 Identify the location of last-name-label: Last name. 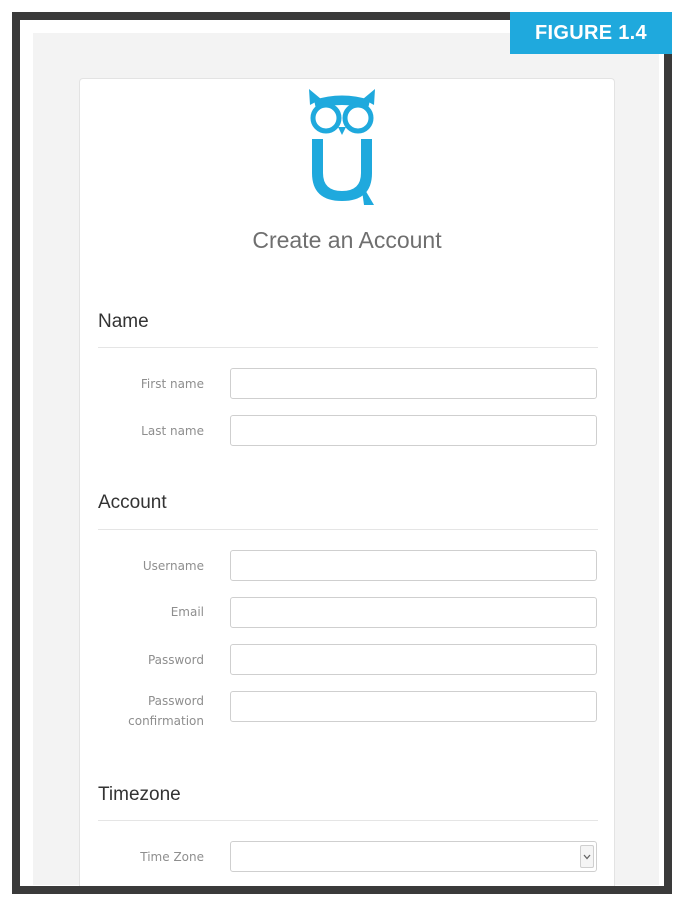
(172, 431).